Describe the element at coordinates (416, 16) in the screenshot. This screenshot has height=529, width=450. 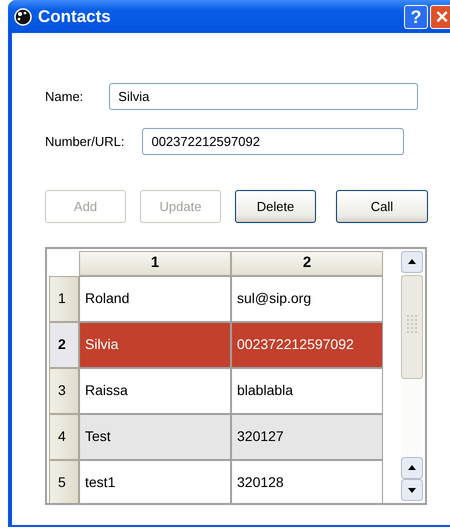
I see `help-button: ?` at that location.